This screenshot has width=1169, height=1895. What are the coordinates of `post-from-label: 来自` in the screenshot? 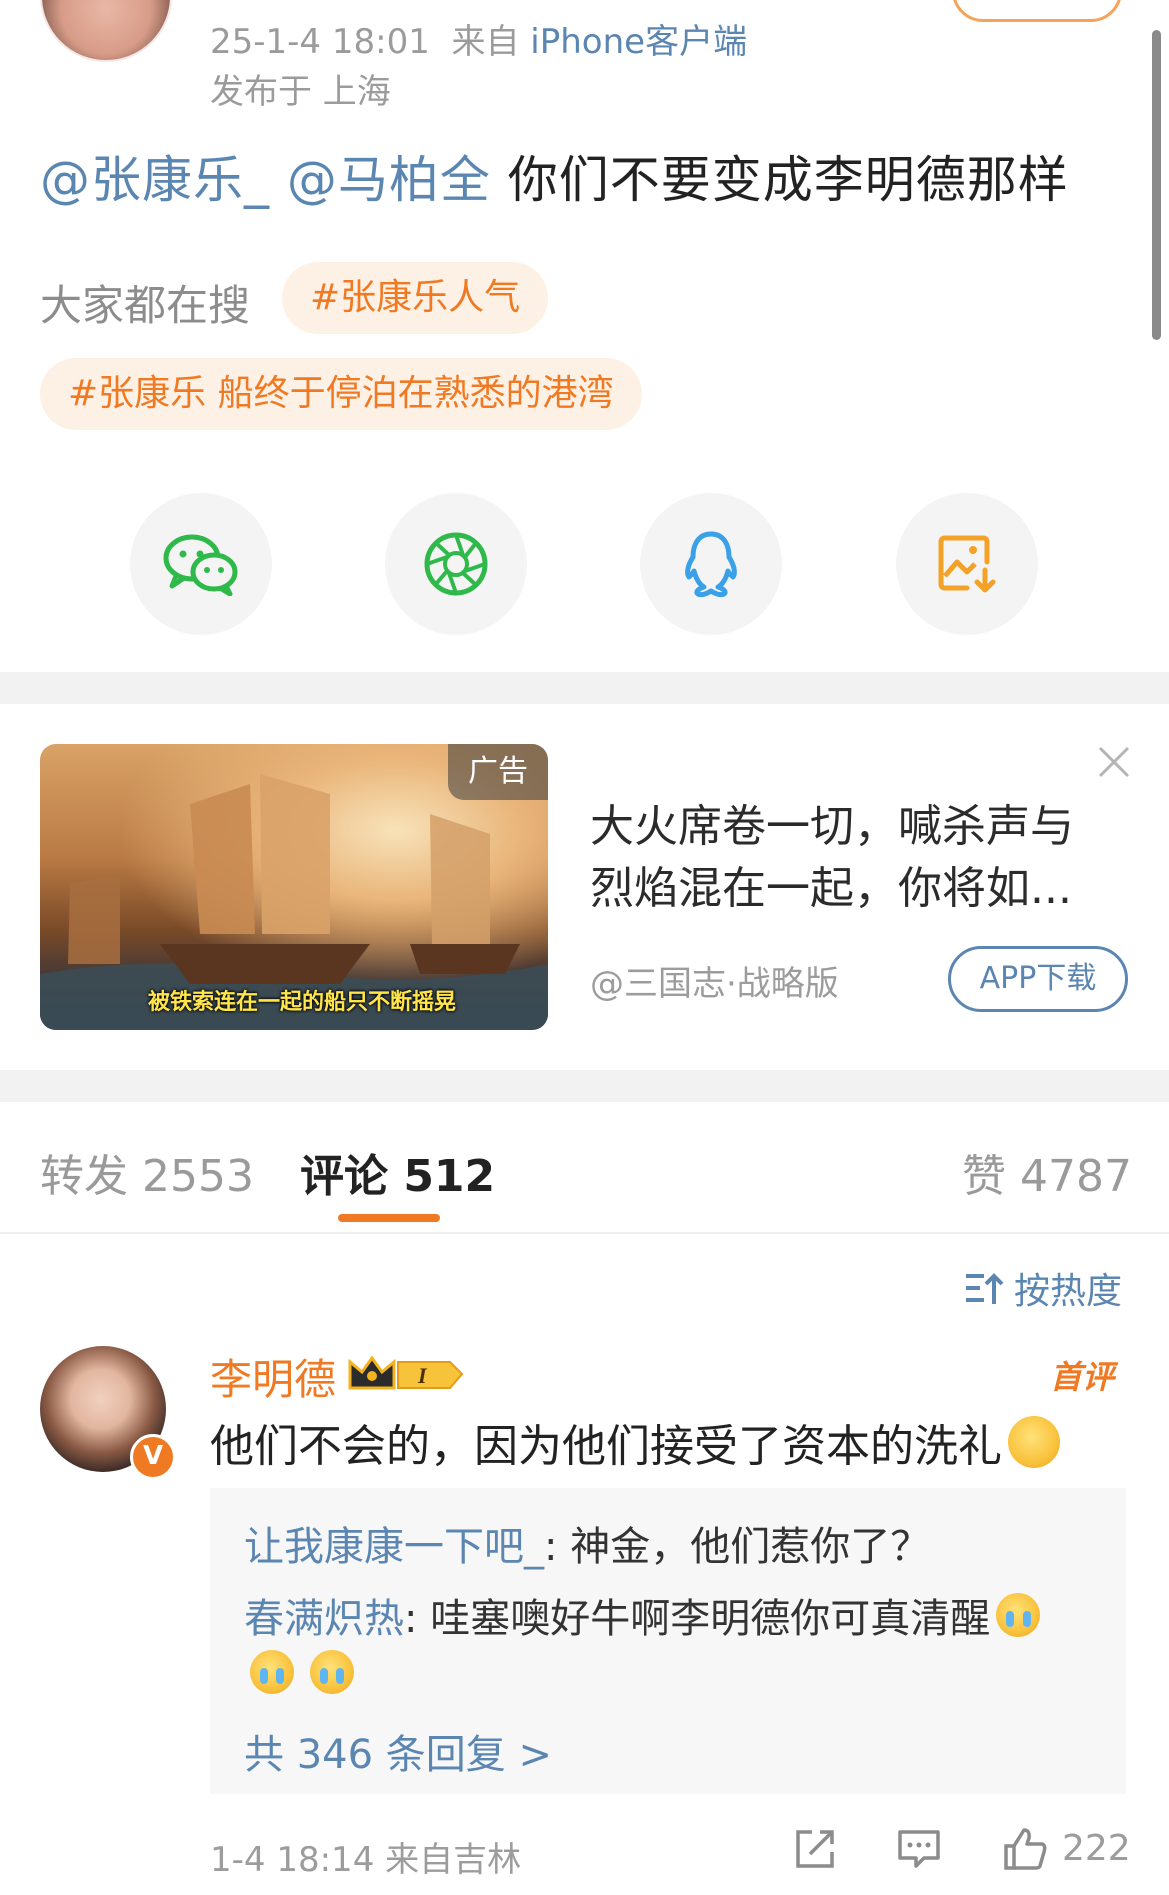 It's located at (485, 42).